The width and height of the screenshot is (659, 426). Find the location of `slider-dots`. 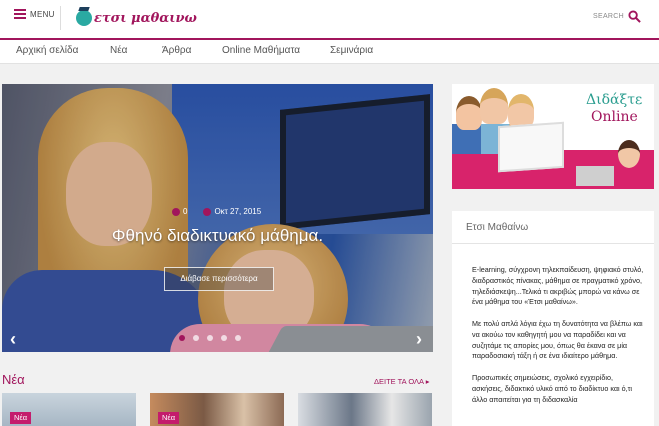

slider-dots is located at coordinates (210, 338).